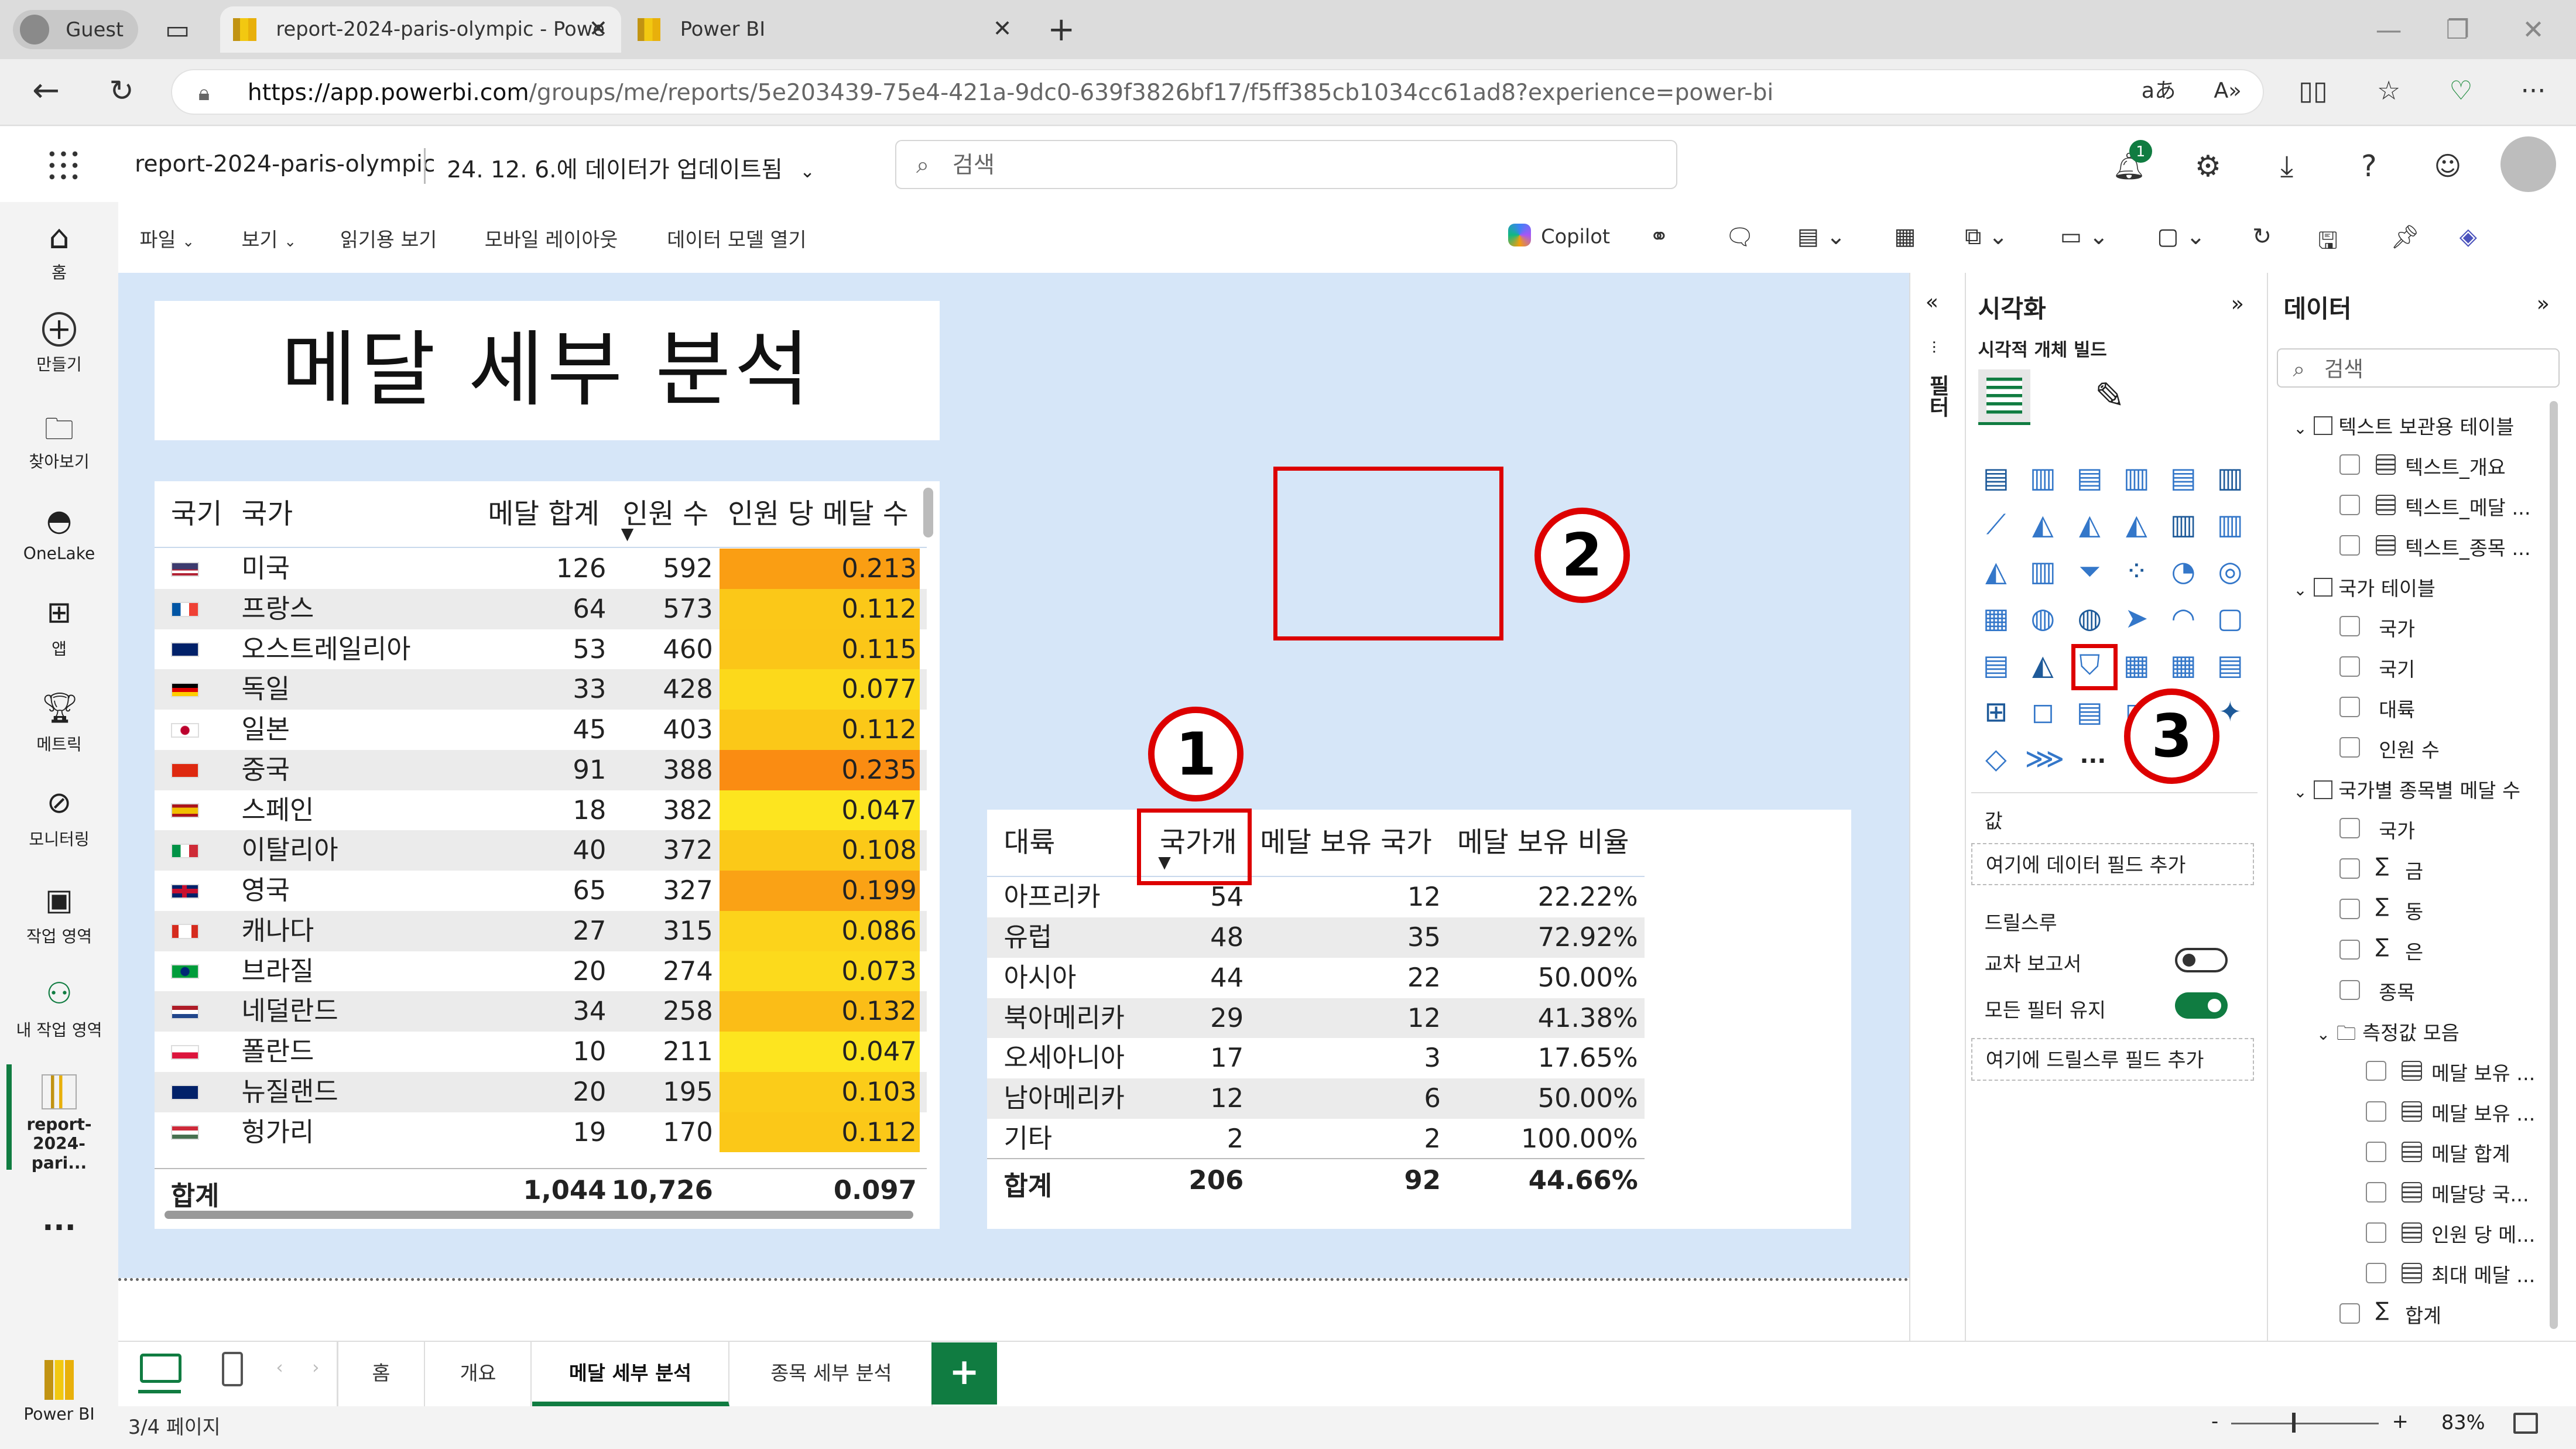  What do you see at coordinates (631, 167) in the screenshot?
I see `data-updated-dropdown: 24. 12. 6.에 데이터가 업데이트됨 ⌄` at bounding box center [631, 167].